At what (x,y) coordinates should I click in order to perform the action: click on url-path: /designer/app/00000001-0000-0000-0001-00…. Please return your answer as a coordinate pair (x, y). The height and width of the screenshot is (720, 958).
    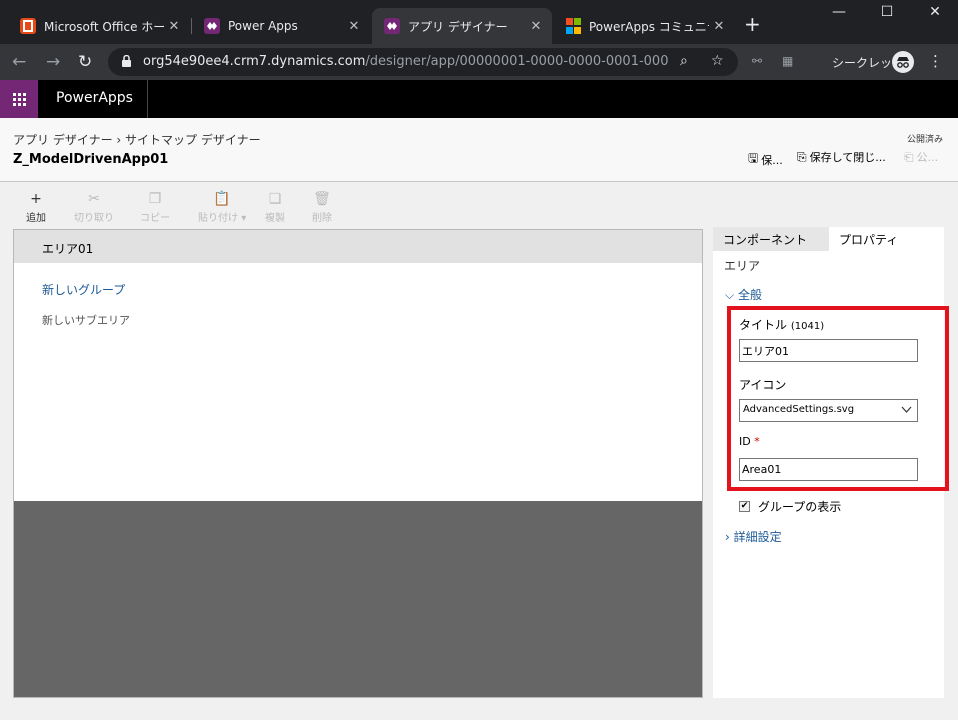
    Looking at the image, I should click on (516, 61).